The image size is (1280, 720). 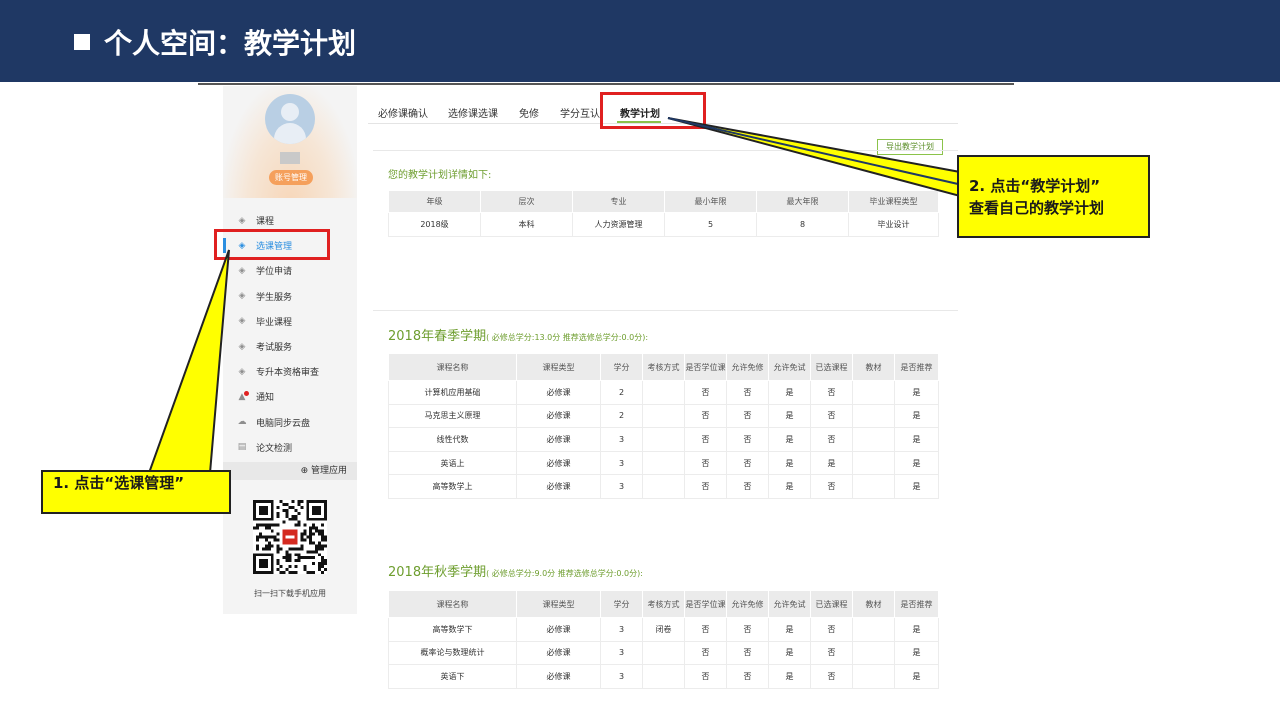 What do you see at coordinates (910, 147) in the screenshot?
I see `export-plan-button: 导出教学计划` at bounding box center [910, 147].